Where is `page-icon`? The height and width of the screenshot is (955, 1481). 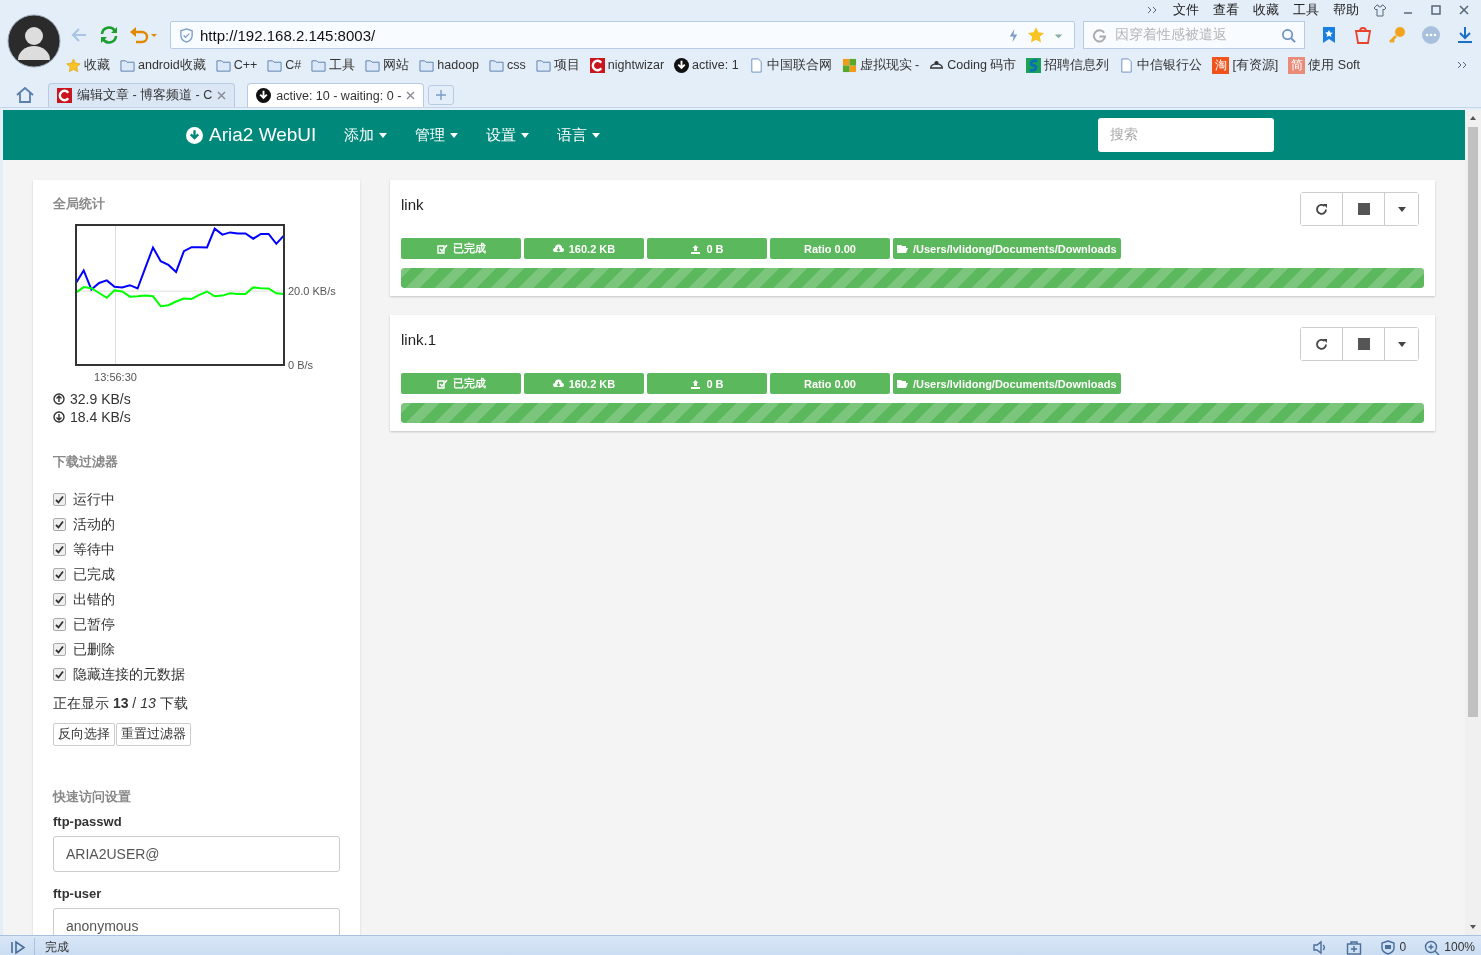
page-icon is located at coordinates (756, 65).